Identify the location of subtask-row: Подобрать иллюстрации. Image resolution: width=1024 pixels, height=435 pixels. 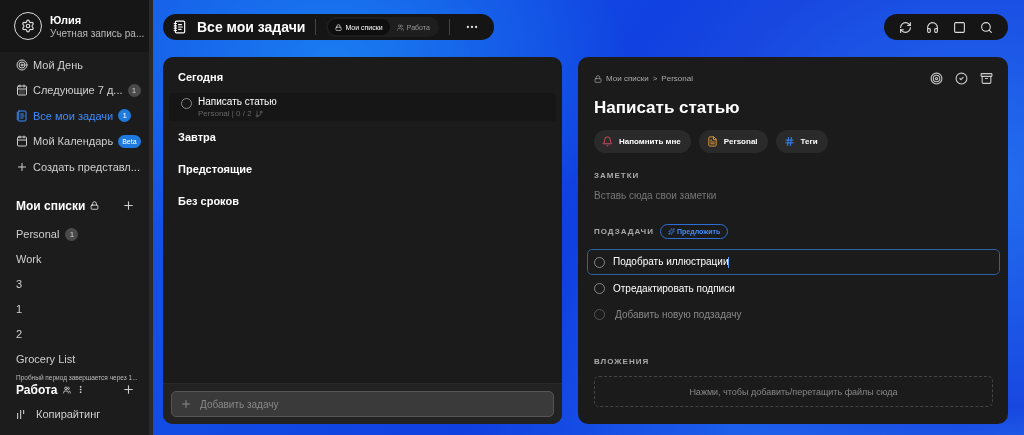
(793, 262).